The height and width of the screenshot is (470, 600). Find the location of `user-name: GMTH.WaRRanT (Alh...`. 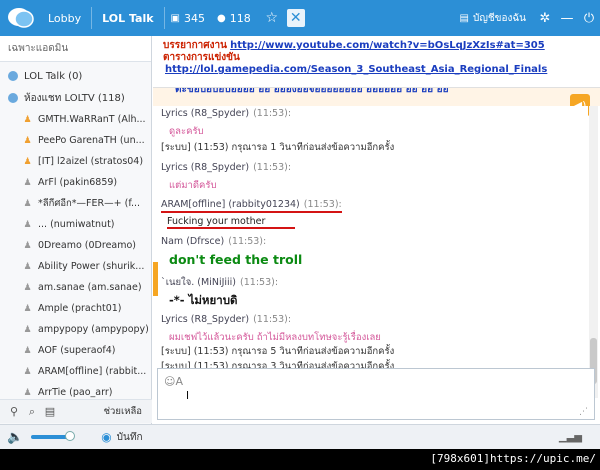

user-name: GMTH.WaRRanT (Alh... is located at coordinates (92, 119).